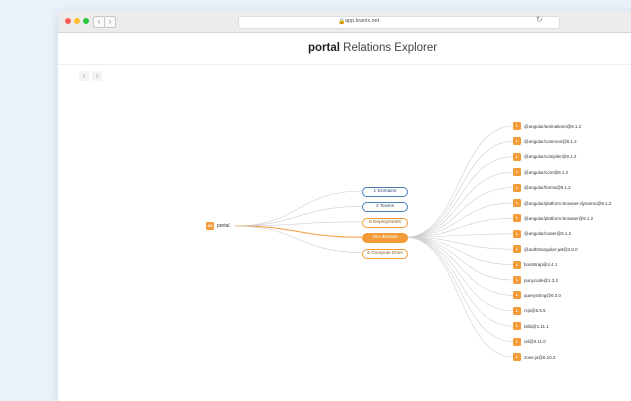 The width and height of the screenshot is (631, 401). What do you see at coordinates (385, 192) in the screenshot?
I see `category-node: 1 Domains` at bounding box center [385, 192].